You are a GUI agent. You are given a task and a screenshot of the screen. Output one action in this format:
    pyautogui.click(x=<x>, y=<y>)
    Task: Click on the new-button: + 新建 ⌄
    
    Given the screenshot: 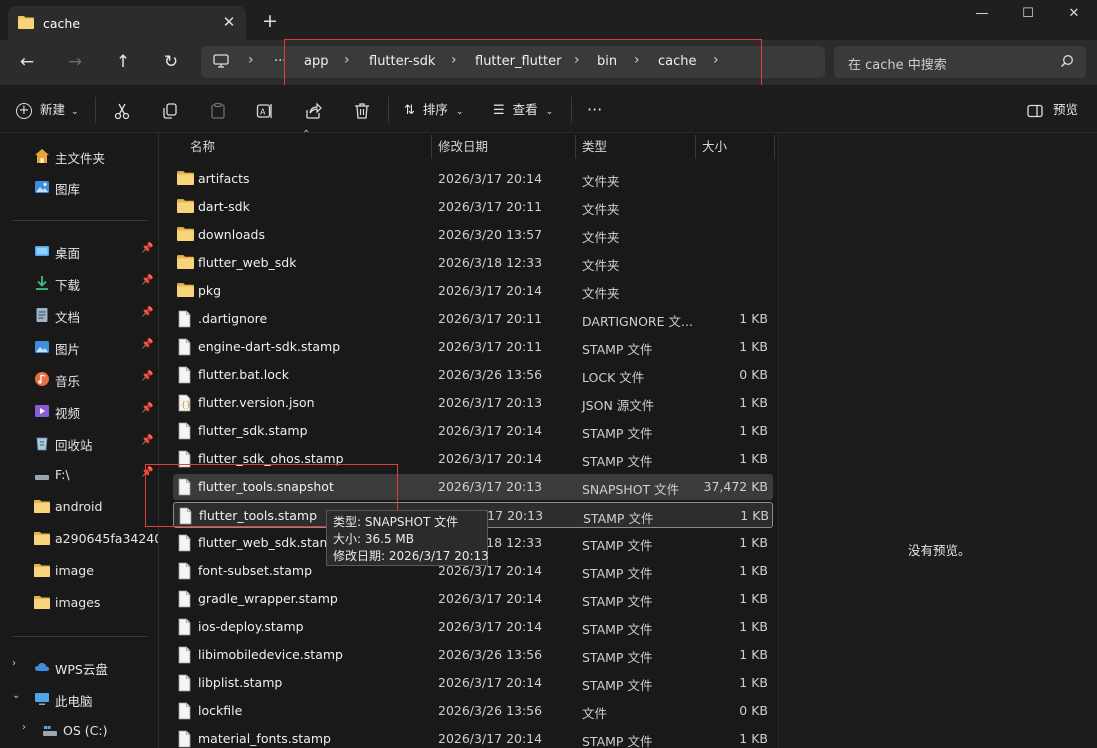 What is the action you would take?
    pyautogui.click(x=47, y=110)
    